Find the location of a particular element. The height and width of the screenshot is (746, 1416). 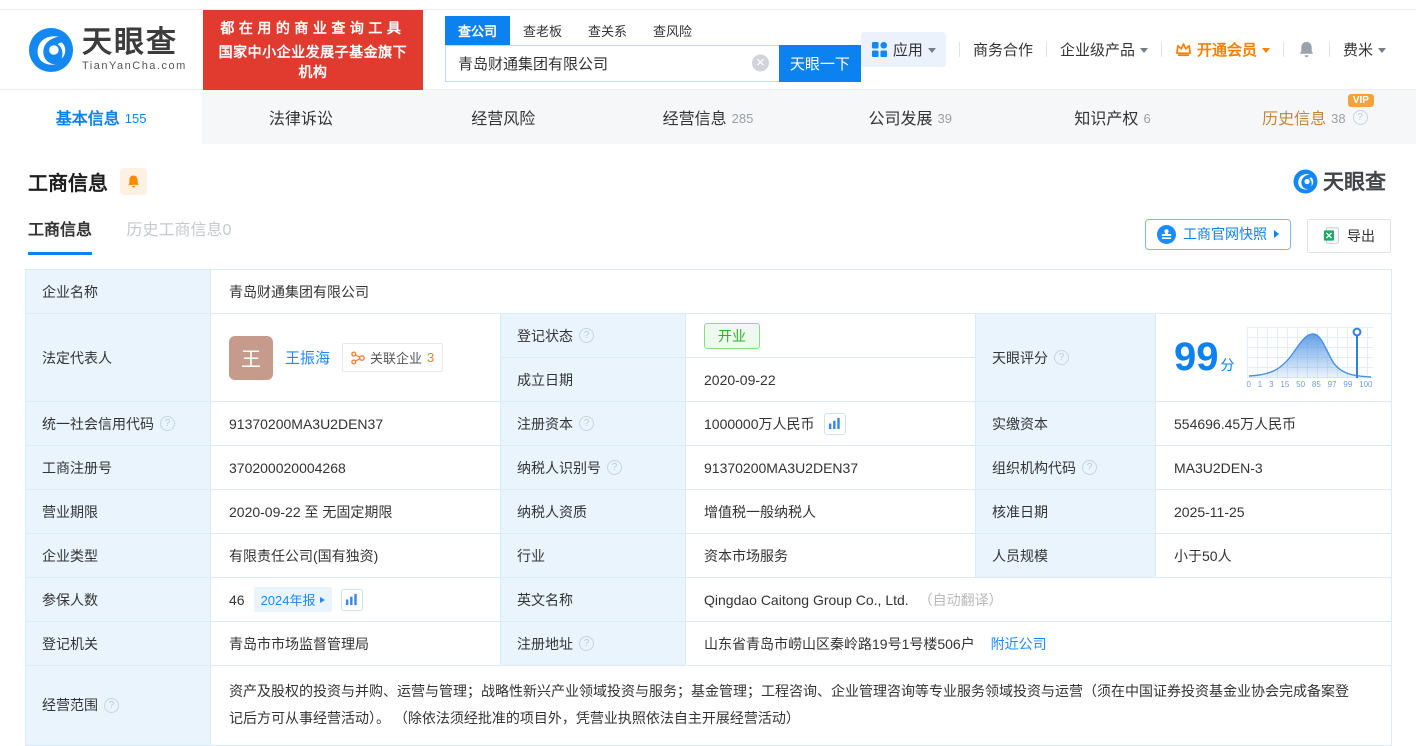

search-button: 天眼一下 is located at coordinates (819, 63).